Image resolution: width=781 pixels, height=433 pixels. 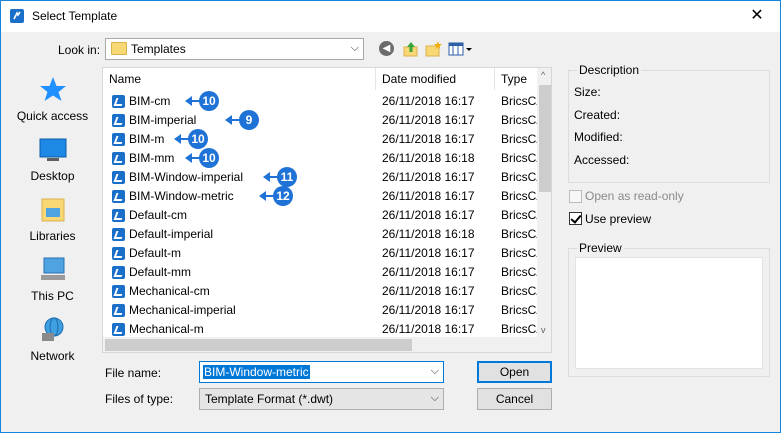 What do you see at coordinates (434, 49) in the screenshot?
I see `new-folder-icon` at bounding box center [434, 49].